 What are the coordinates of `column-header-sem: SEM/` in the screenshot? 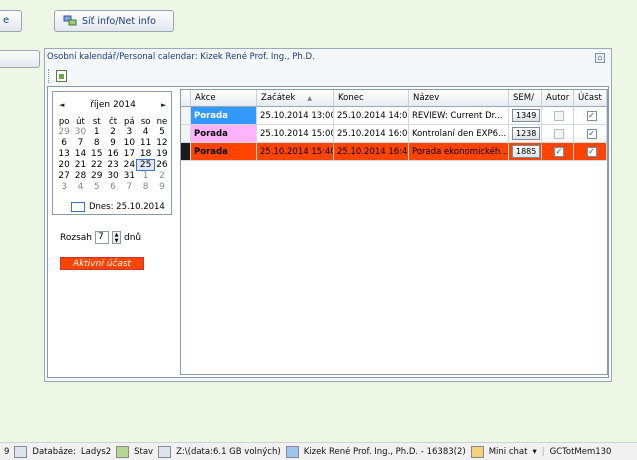 It's located at (525, 98).